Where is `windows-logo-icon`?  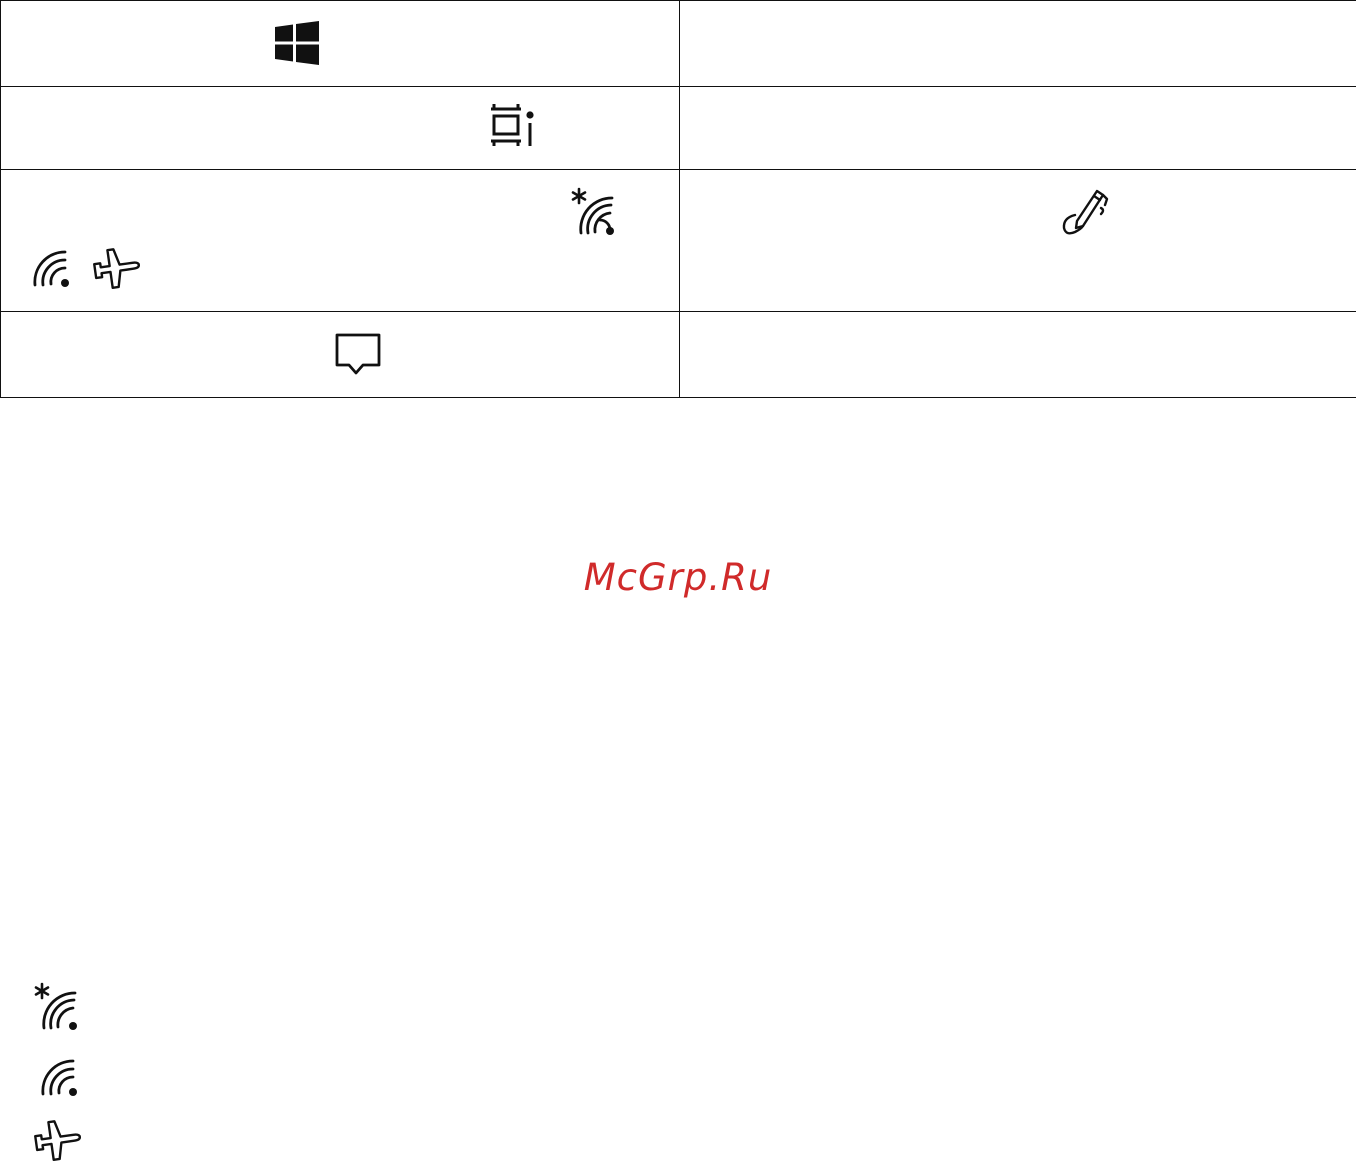 windows-logo-icon is located at coordinates (297, 43).